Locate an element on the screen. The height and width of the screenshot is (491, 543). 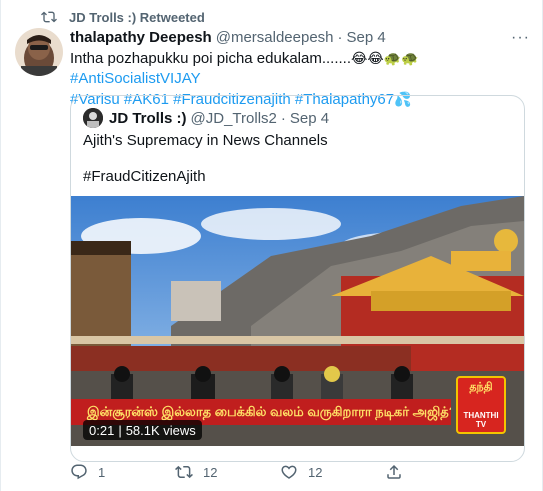
tweet-date: Sep 4 is located at coordinates (366, 38).